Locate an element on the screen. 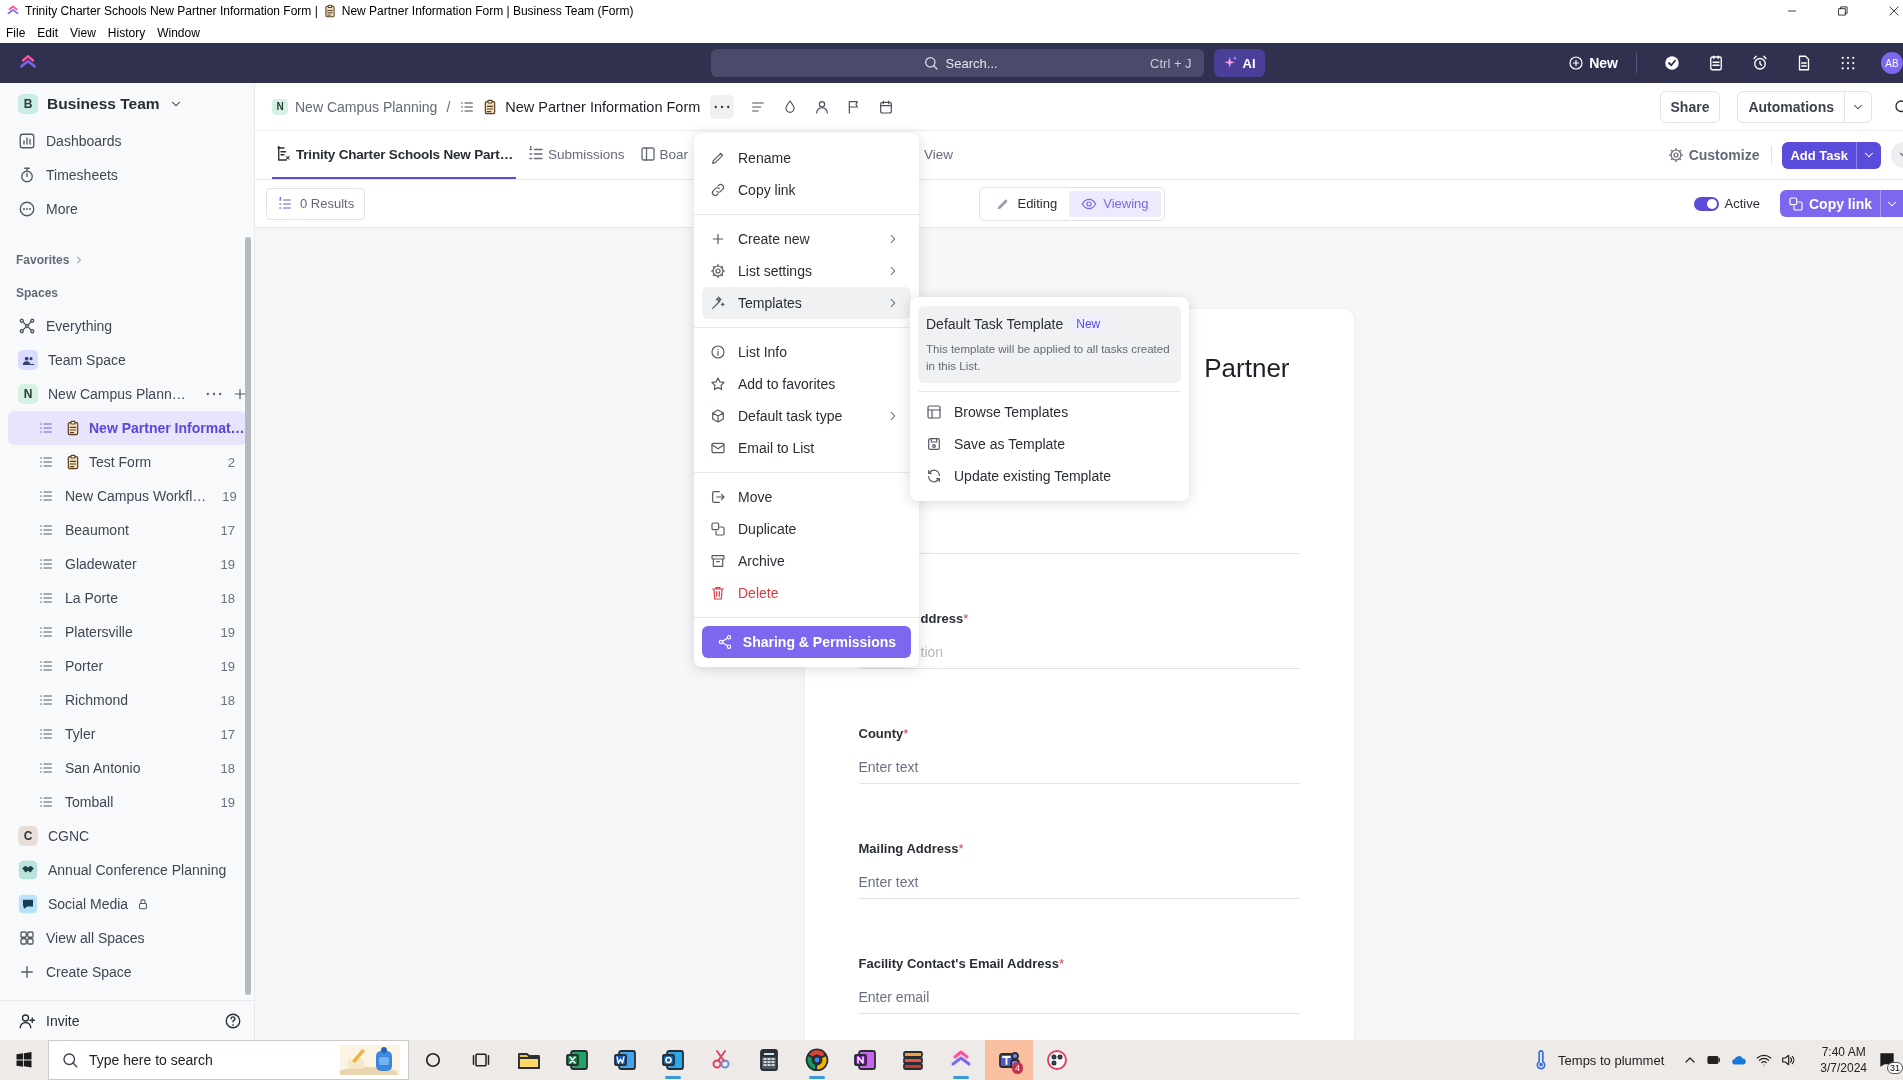  speaker-icon is located at coordinates (1788, 1060).